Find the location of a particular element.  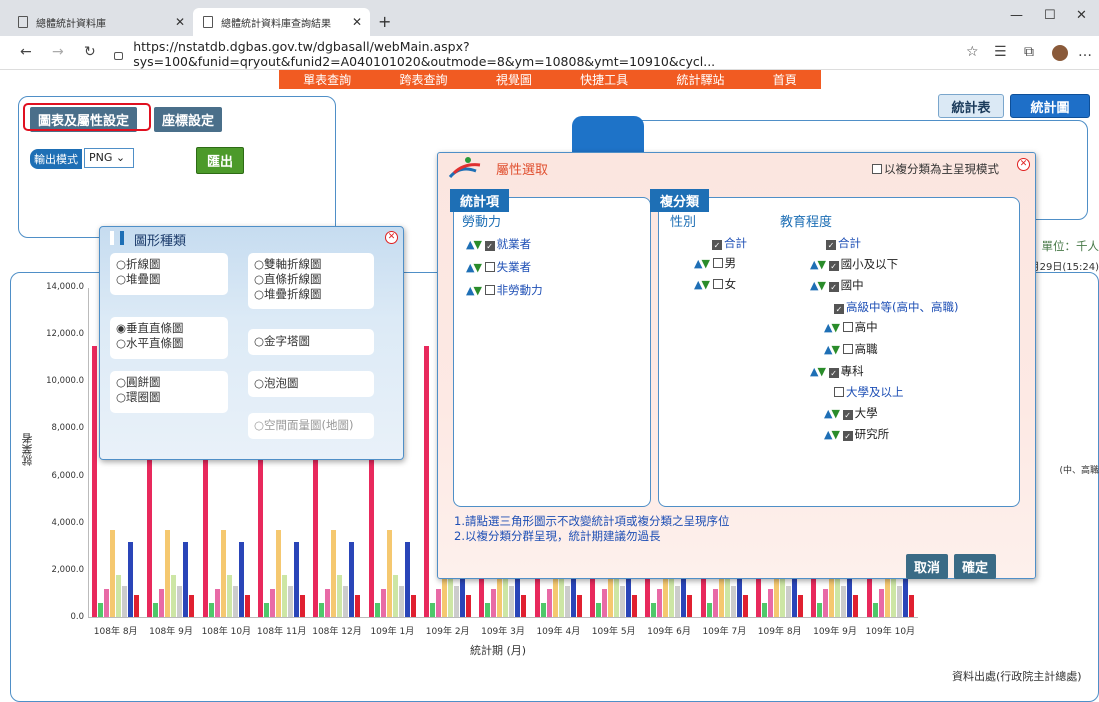

option-map: ○空間面量圖(地圖) is located at coordinates (311, 425).